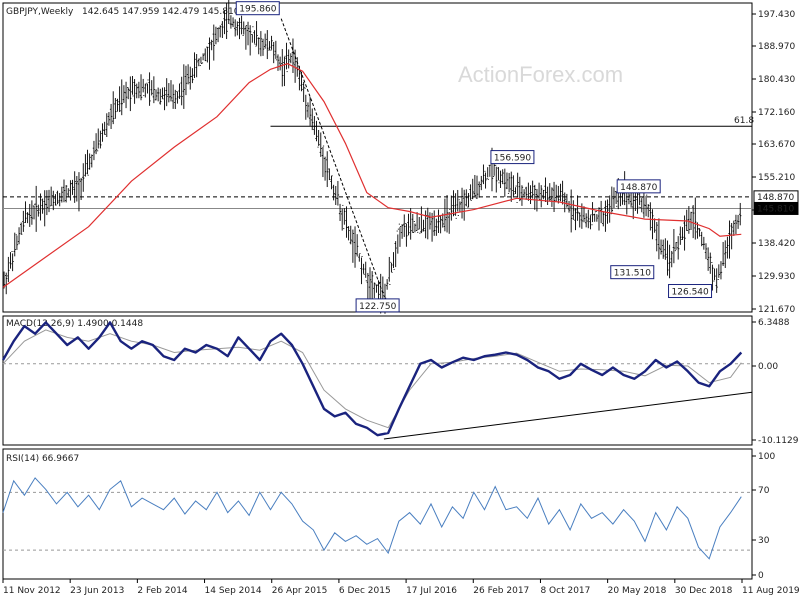 Image resolution: width=800 pixels, height=605 pixels. I want to click on macd-tick-label: 0.00, so click(768, 367).